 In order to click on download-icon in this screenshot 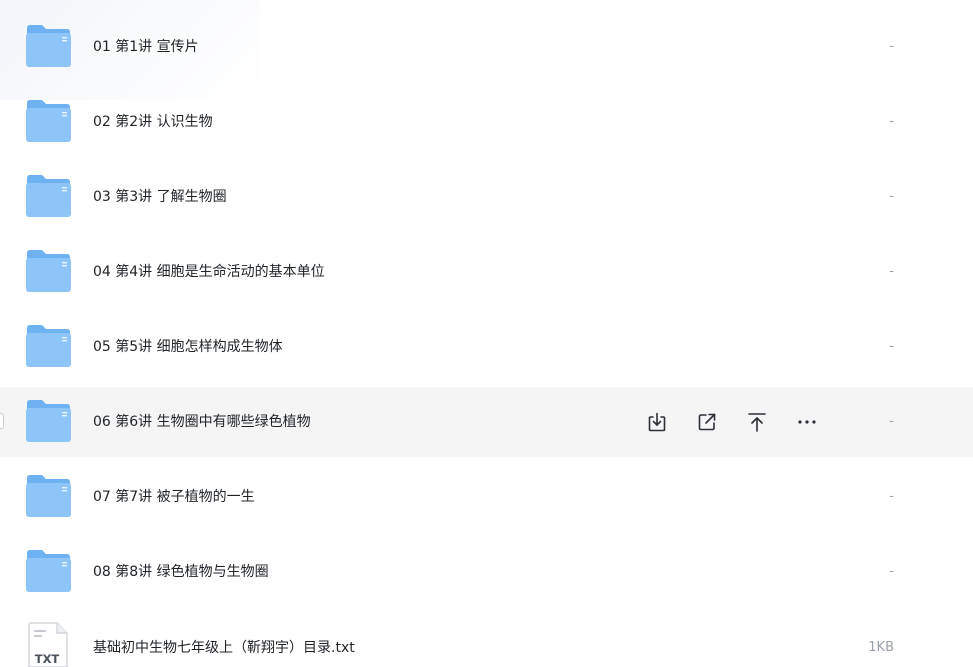, I will do `click(657, 422)`.